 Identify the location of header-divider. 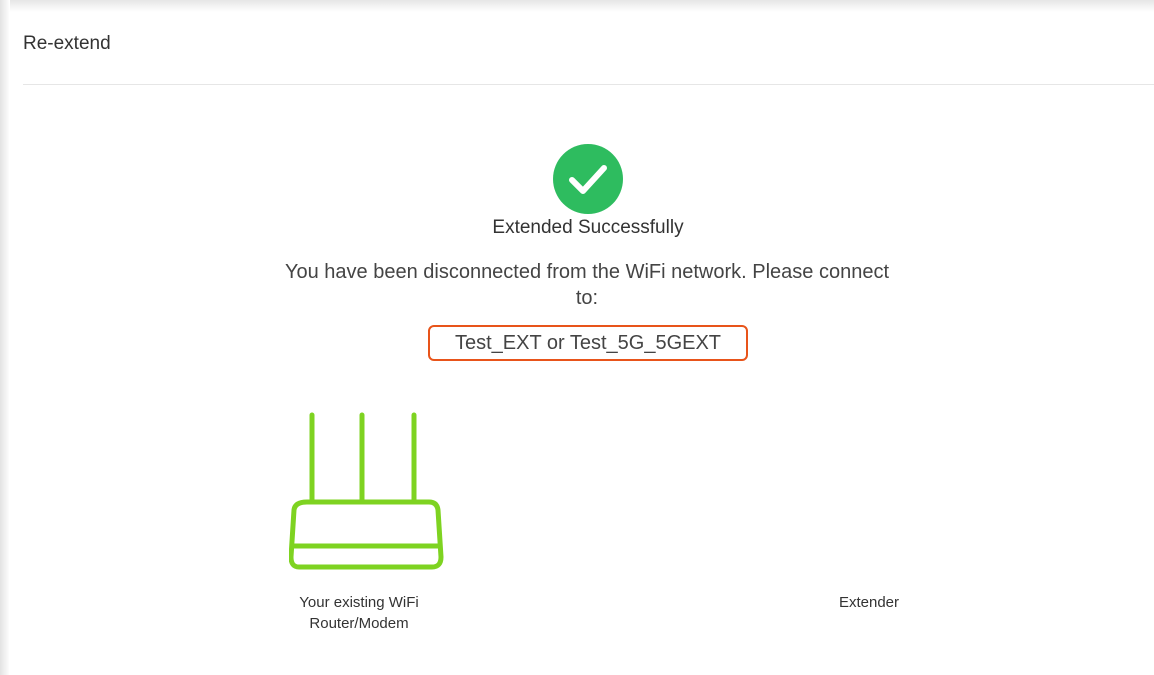
(588, 84).